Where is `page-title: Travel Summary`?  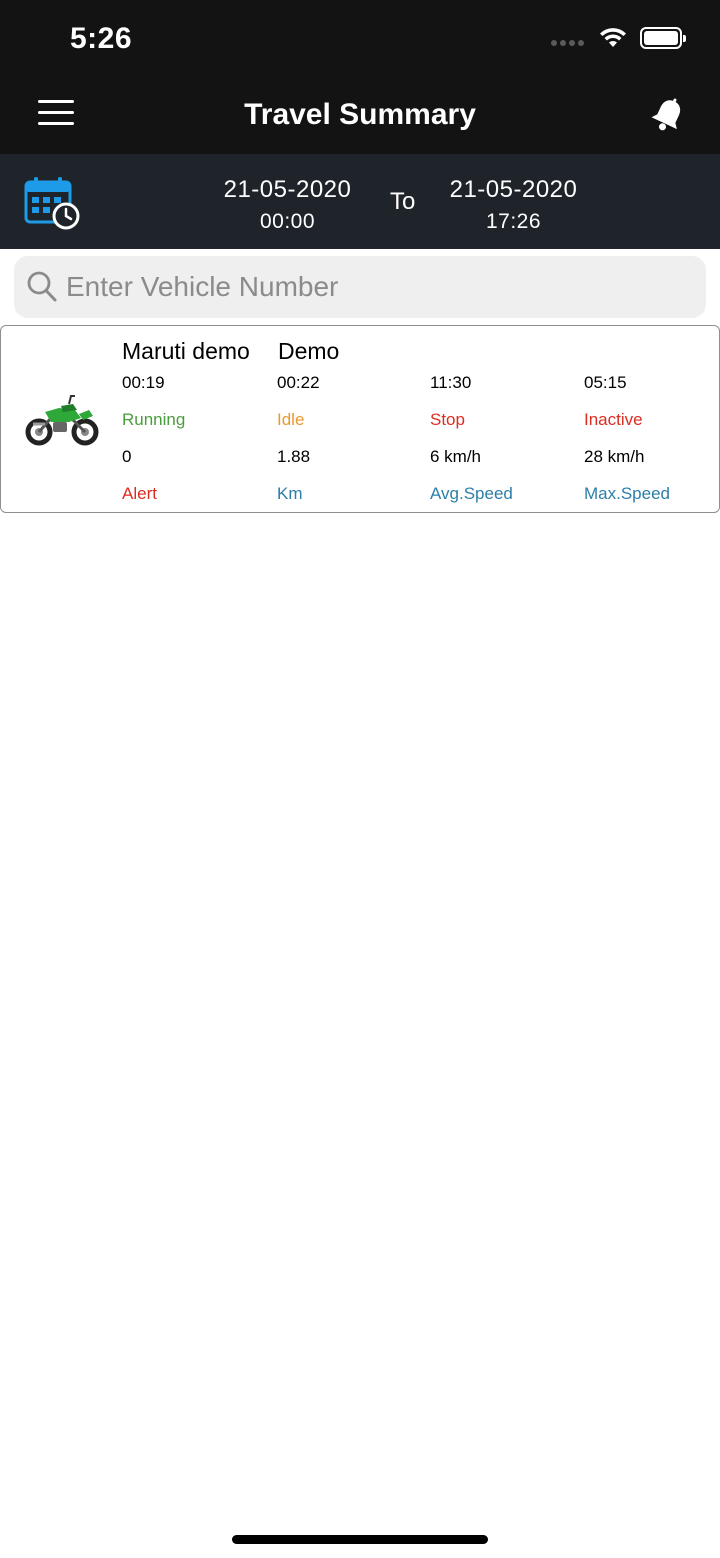
page-title: Travel Summary is located at coordinates (360, 114).